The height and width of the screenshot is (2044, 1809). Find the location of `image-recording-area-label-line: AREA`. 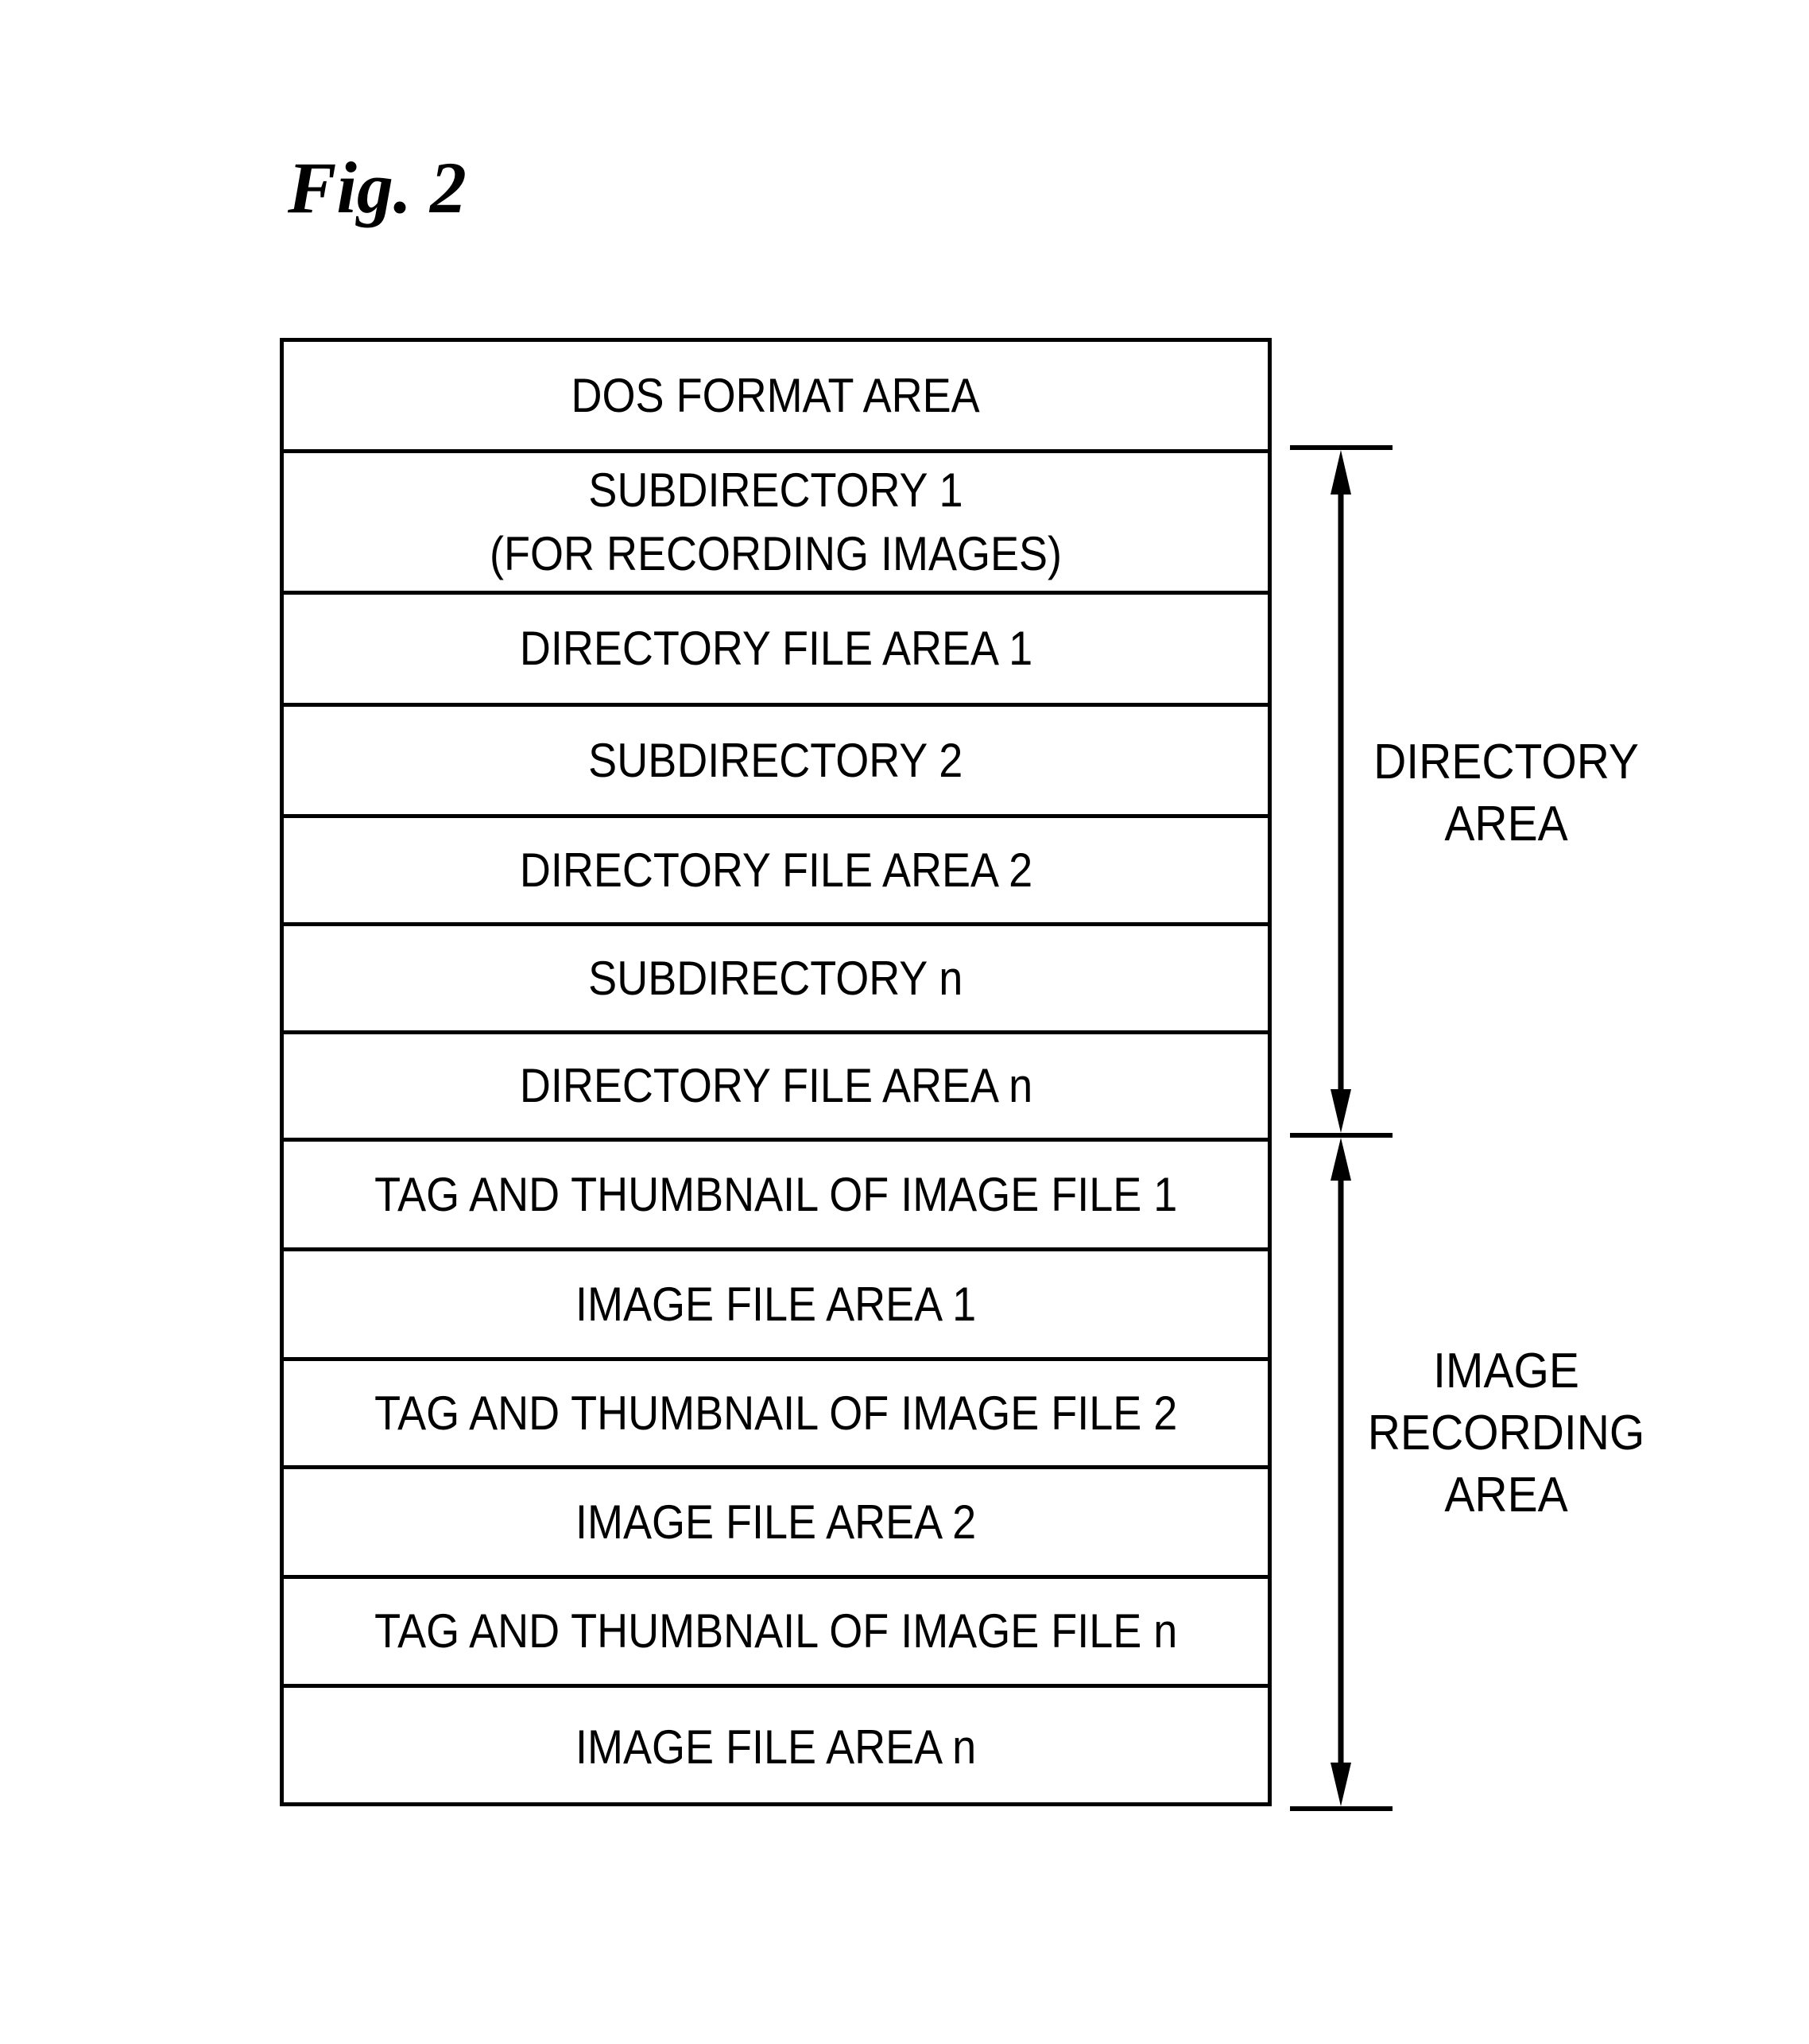

image-recording-area-label-line: AREA is located at coordinates (1506, 1495).